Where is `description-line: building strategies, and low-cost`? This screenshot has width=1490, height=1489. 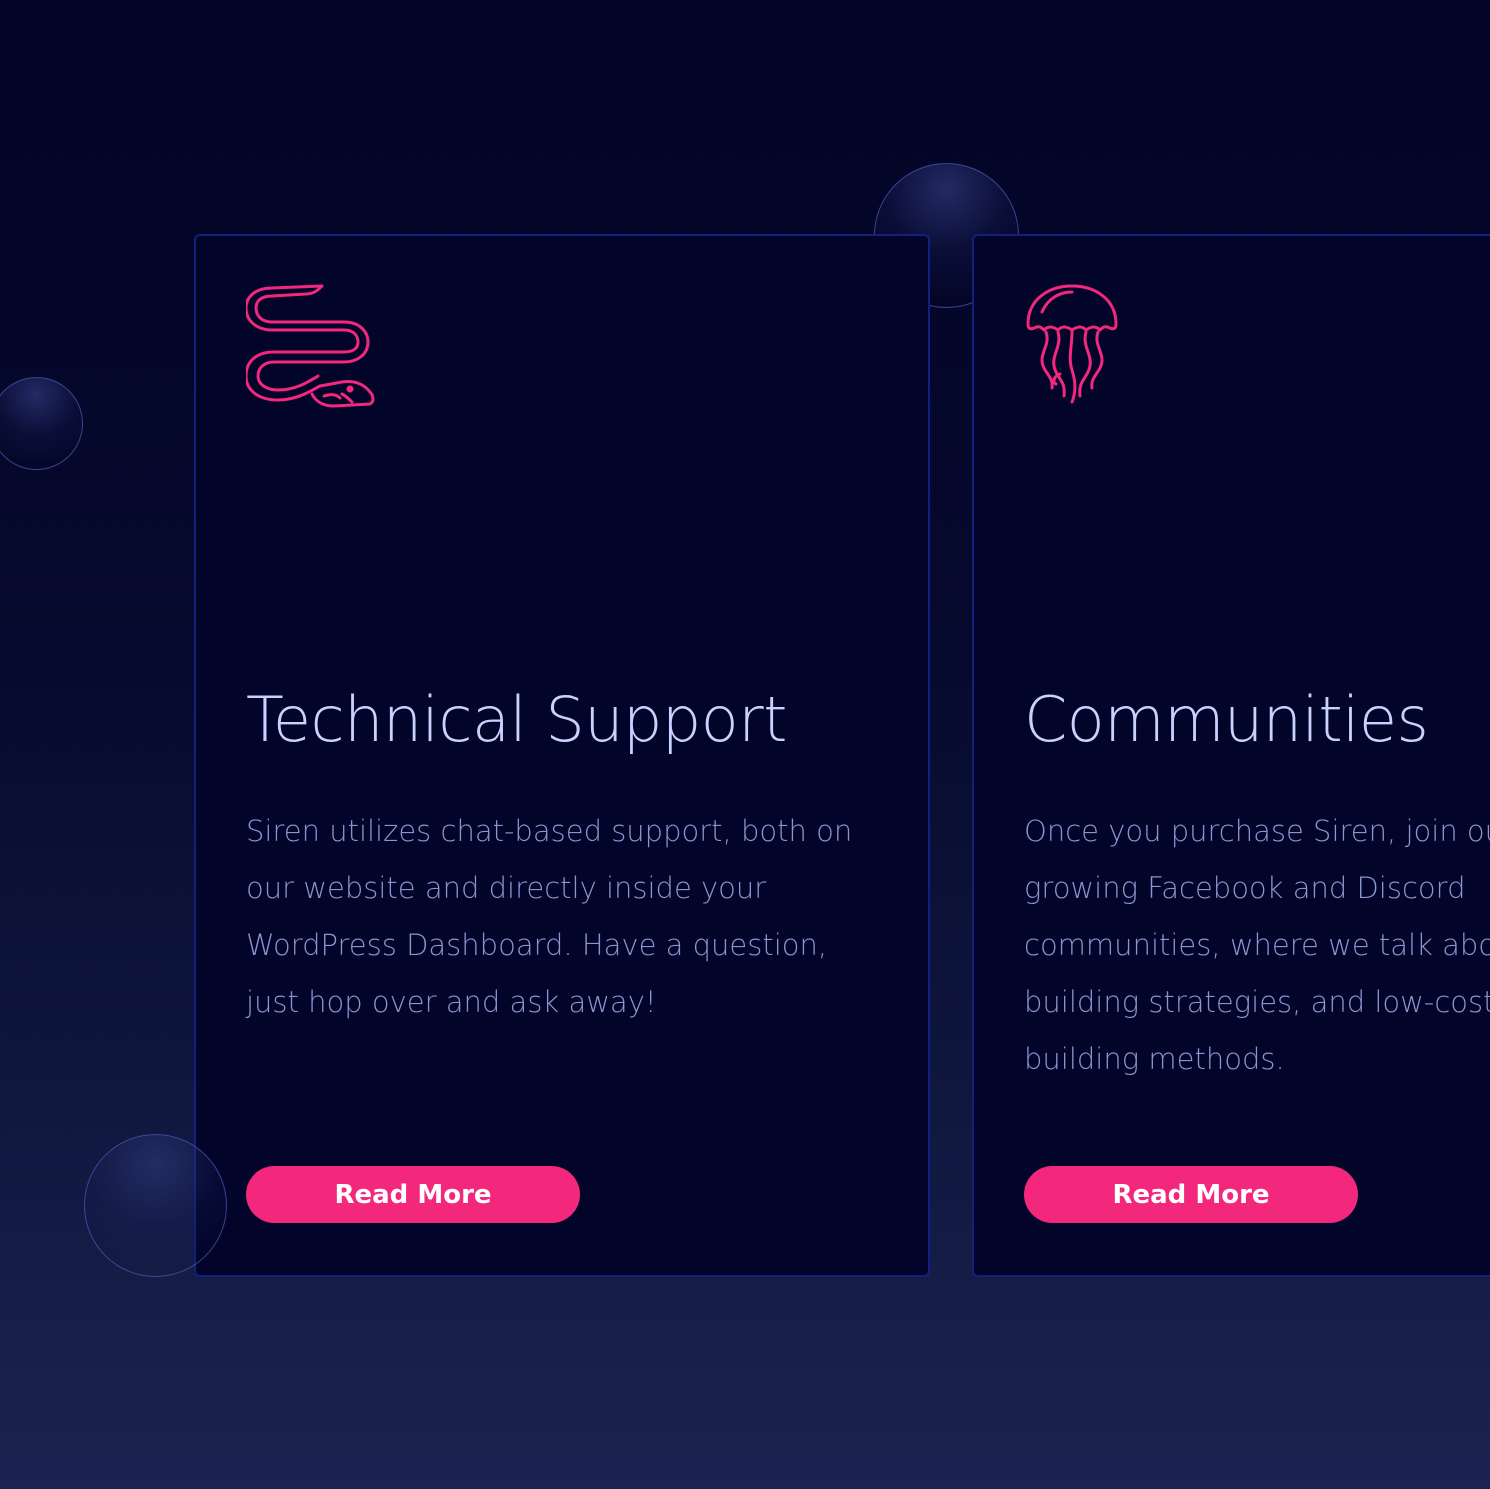
description-line: building strategies, and low-cost is located at coordinates (1257, 1002).